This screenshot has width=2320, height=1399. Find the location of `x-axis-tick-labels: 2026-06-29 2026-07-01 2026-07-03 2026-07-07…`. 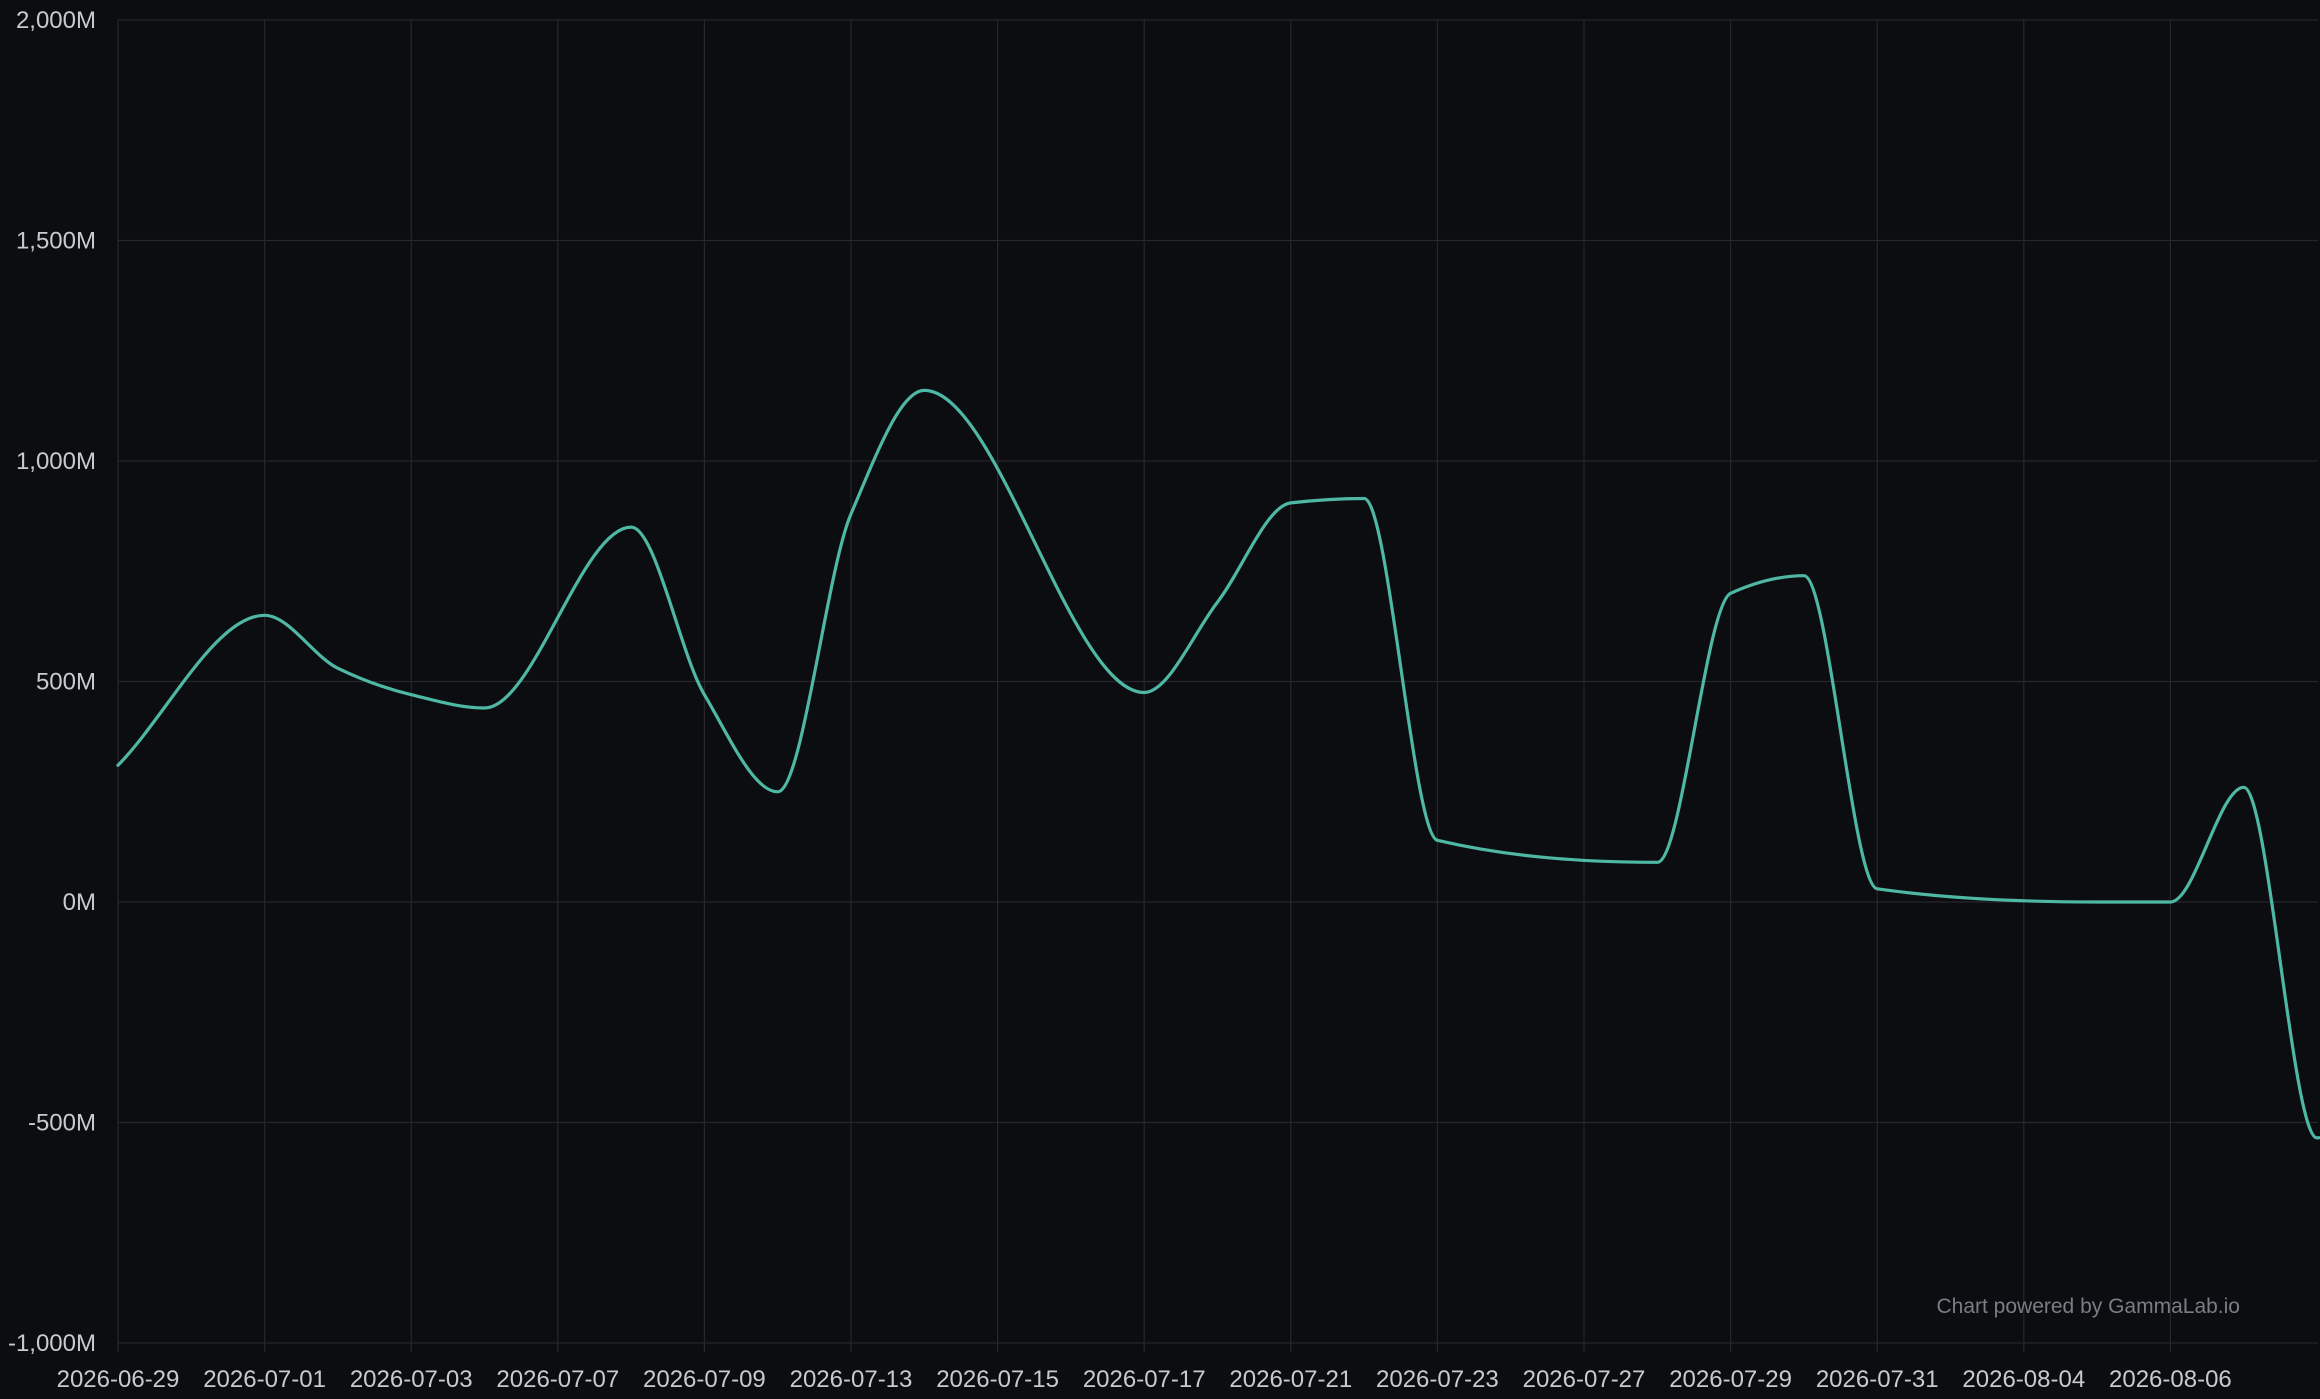

x-axis-tick-labels: 2026-06-29 2026-07-01 2026-07-03 2026-07-07… is located at coordinates (1144, 1379).